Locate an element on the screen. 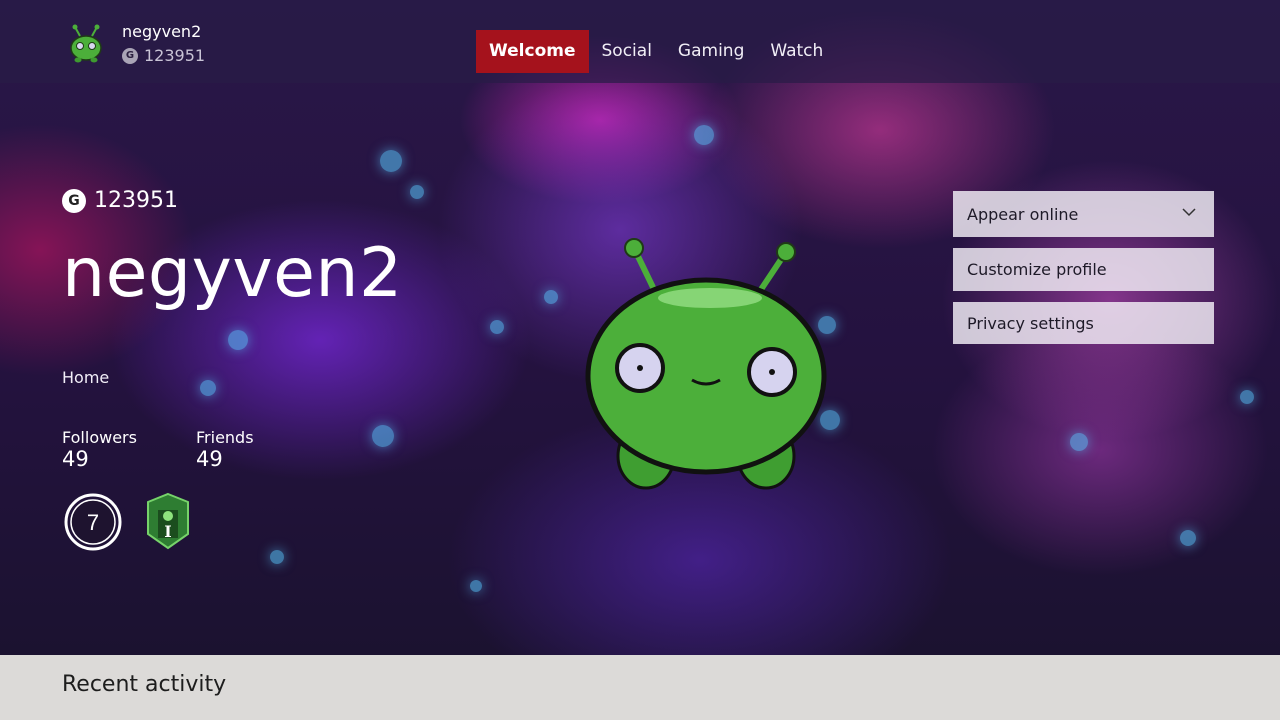 The width and height of the screenshot is (1280, 720). tier-shield-icon: I is located at coordinates (168, 522).